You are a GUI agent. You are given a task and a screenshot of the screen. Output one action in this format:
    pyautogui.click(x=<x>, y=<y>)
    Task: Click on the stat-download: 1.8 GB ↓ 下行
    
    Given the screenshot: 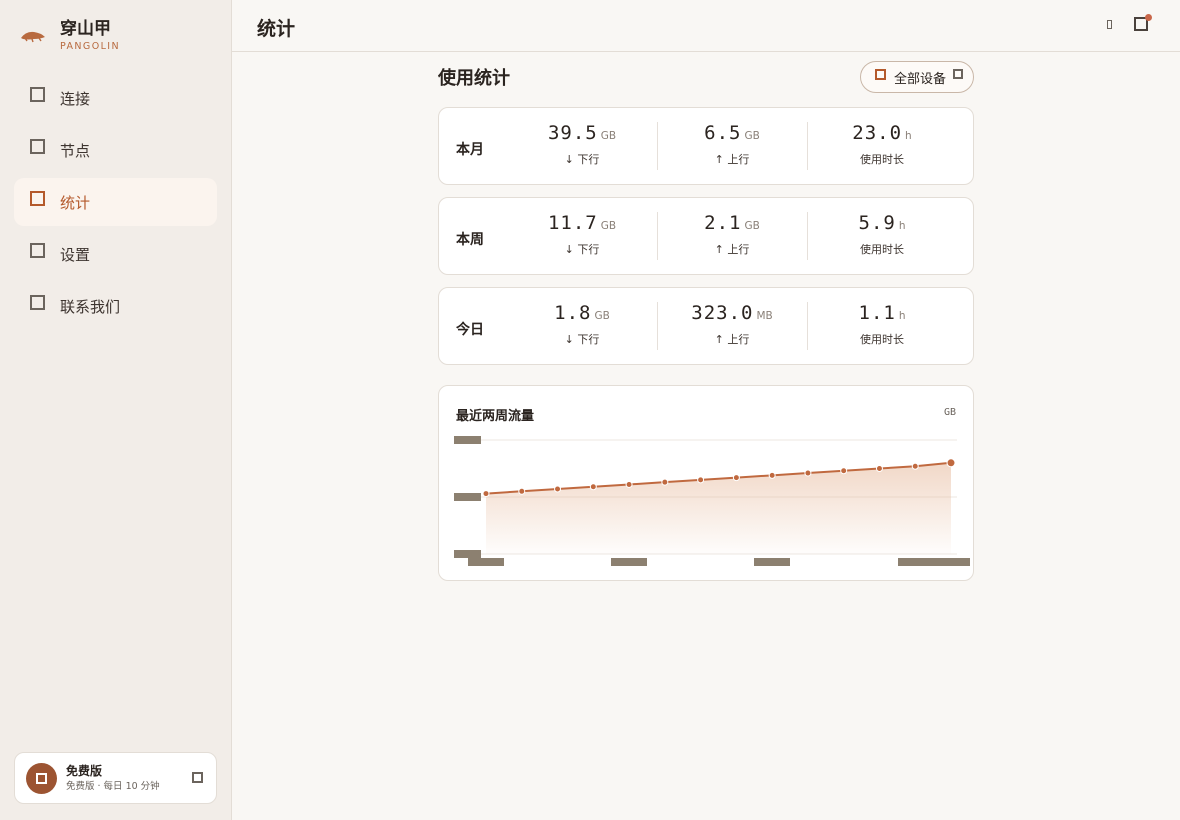 What is the action you would take?
    pyautogui.click(x=582, y=324)
    